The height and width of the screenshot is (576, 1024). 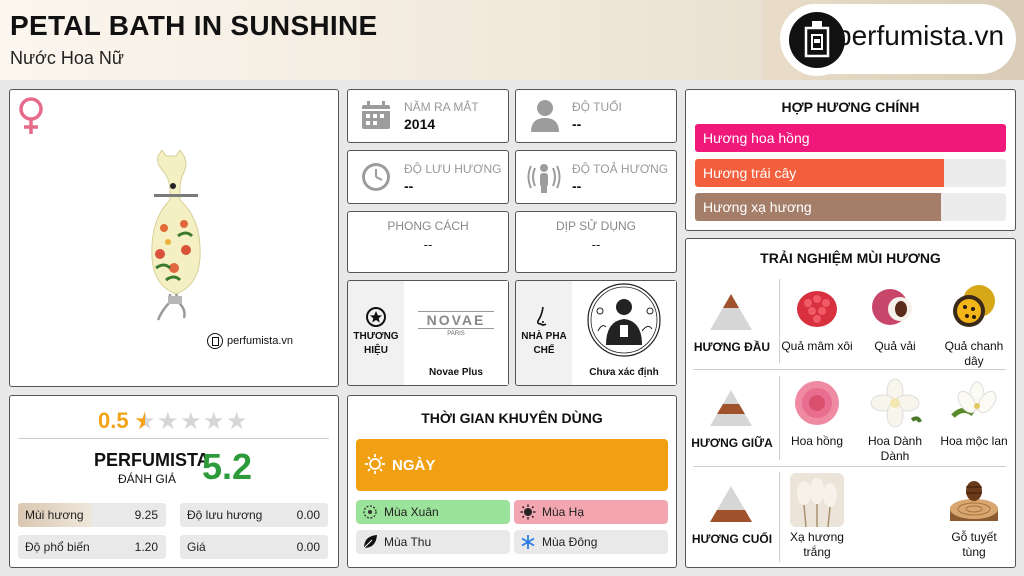 I want to click on raspberry-image, so click(x=817, y=306).